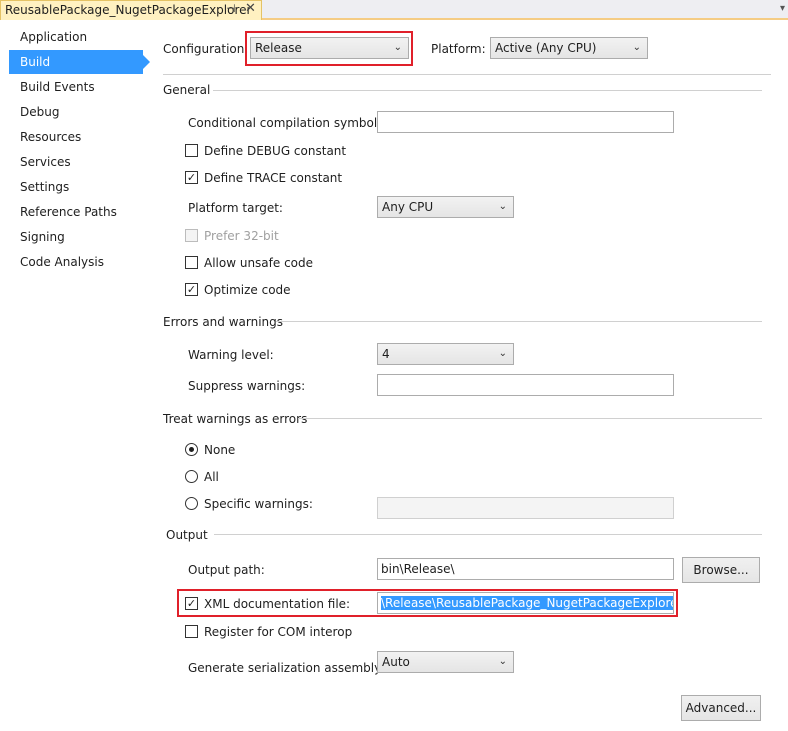 This screenshot has width=788, height=731. What do you see at coordinates (525, 569) in the screenshot?
I see `output-path-input: bin\Release\` at bounding box center [525, 569].